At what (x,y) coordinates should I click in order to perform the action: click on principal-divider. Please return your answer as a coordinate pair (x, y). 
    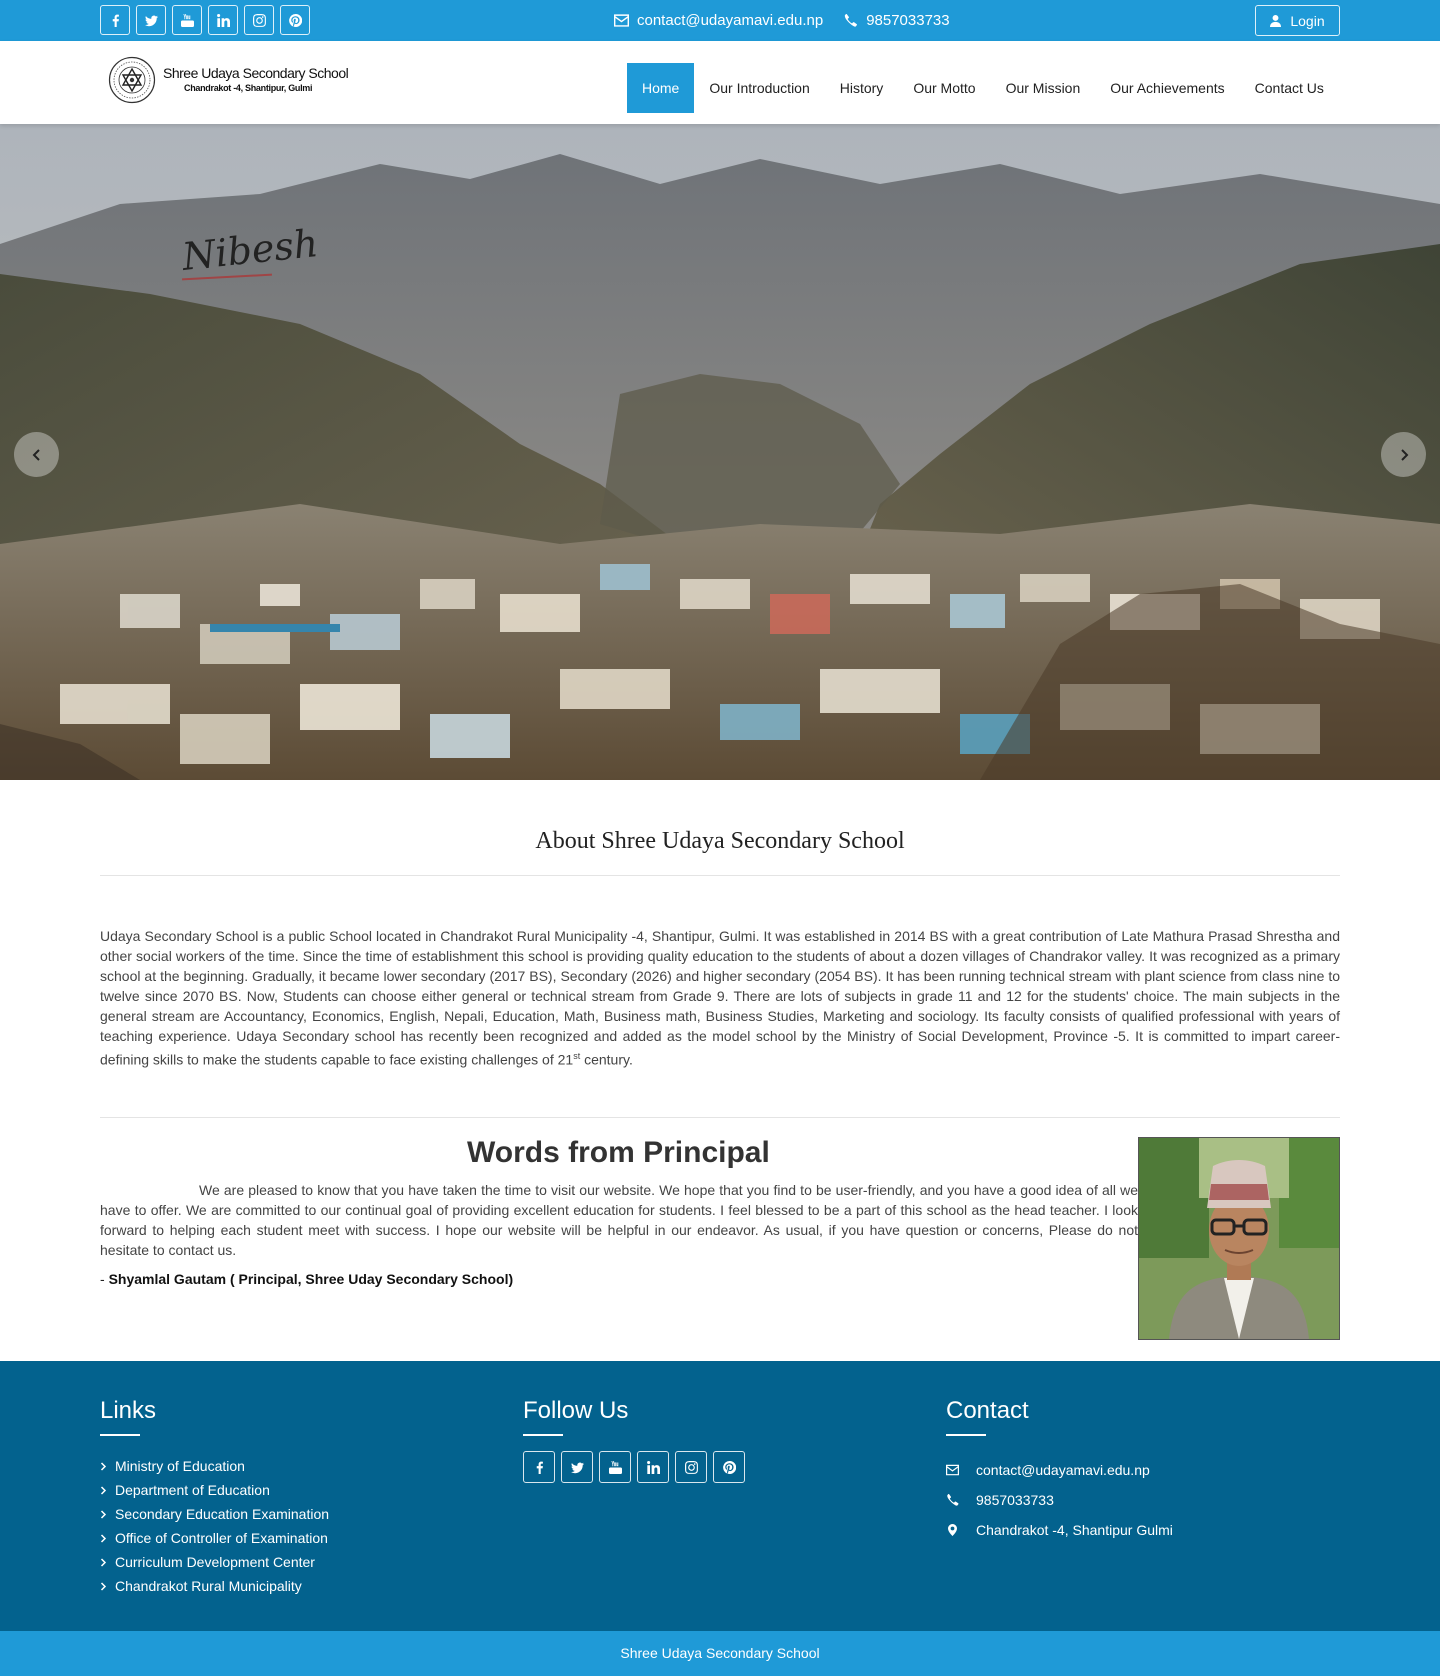
    Looking at the image, I should click on (720, 1117).